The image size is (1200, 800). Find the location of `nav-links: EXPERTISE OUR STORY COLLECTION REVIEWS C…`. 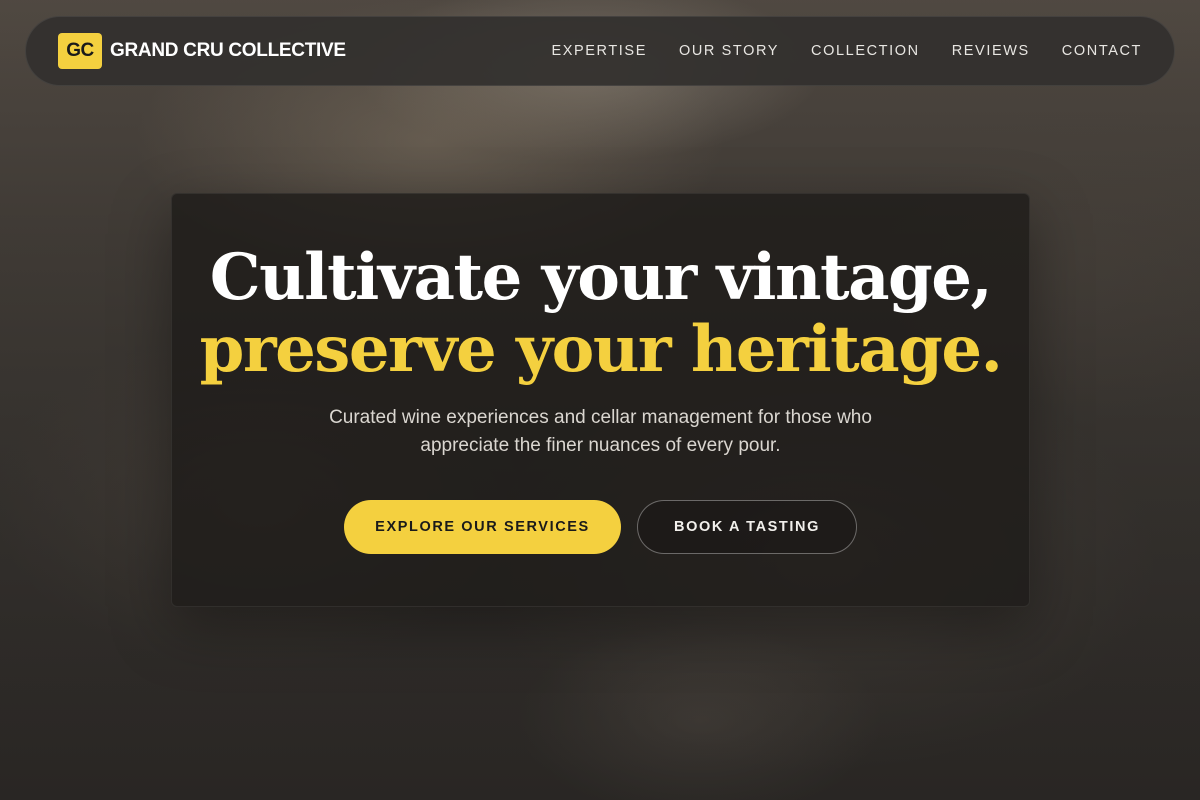

nav-links: EXPERTISE OUR STORY COLLECTION REVIEWS C… is located at coordinates (846, 51).